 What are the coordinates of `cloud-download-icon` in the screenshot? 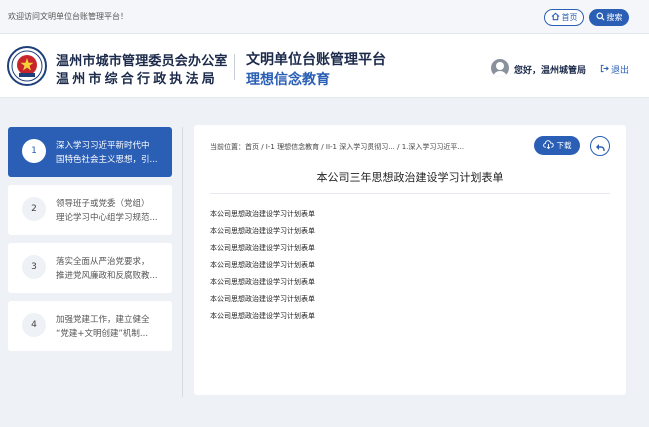 It's located at (548, 145).